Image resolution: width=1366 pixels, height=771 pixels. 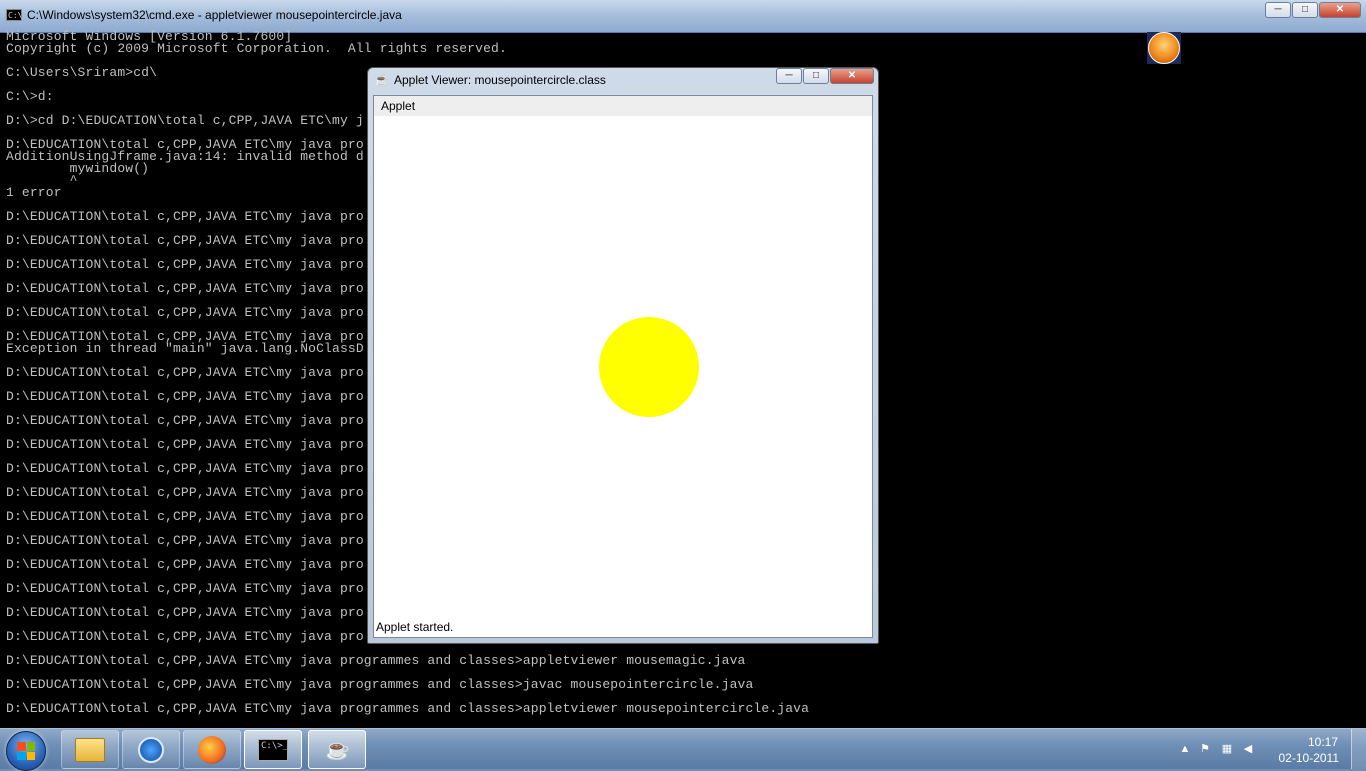 What do you see at coordinates (1205, 749) in the screenshot?
I see `action-center-icon: ⚑` at bounding box center [1205, 749].